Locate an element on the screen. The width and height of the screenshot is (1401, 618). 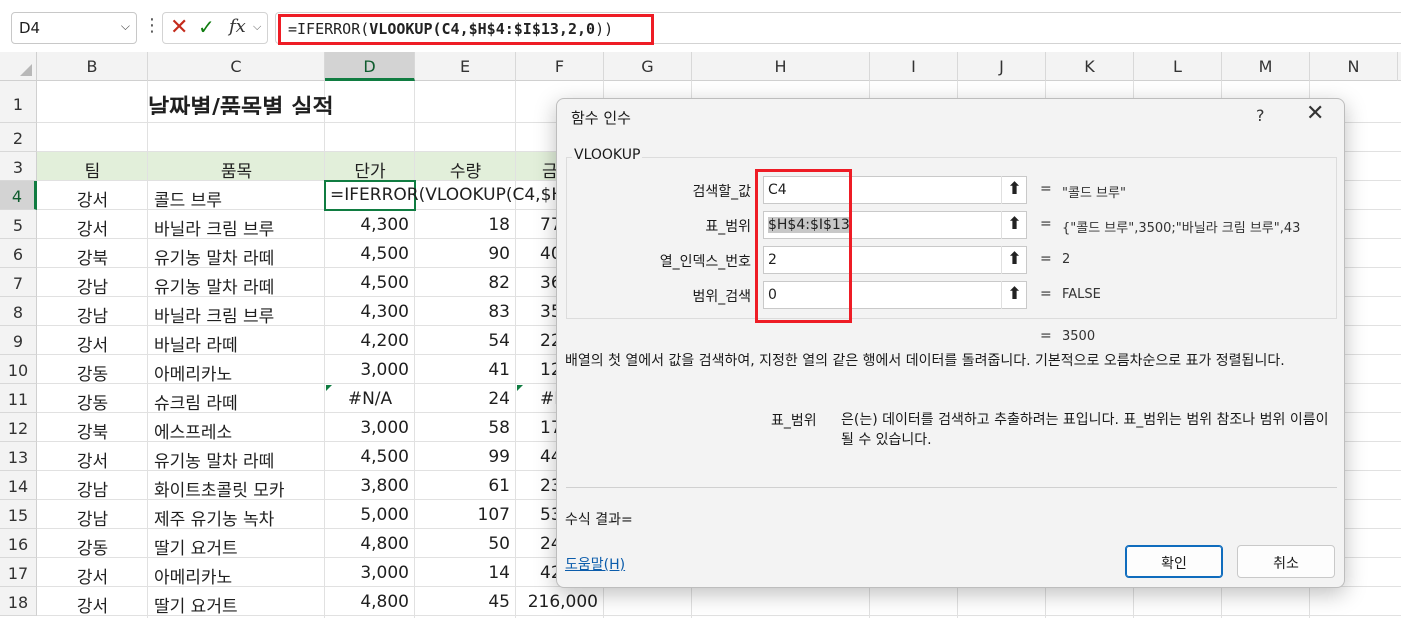
cell-qty: 18 is located at coordinates (465, 224).